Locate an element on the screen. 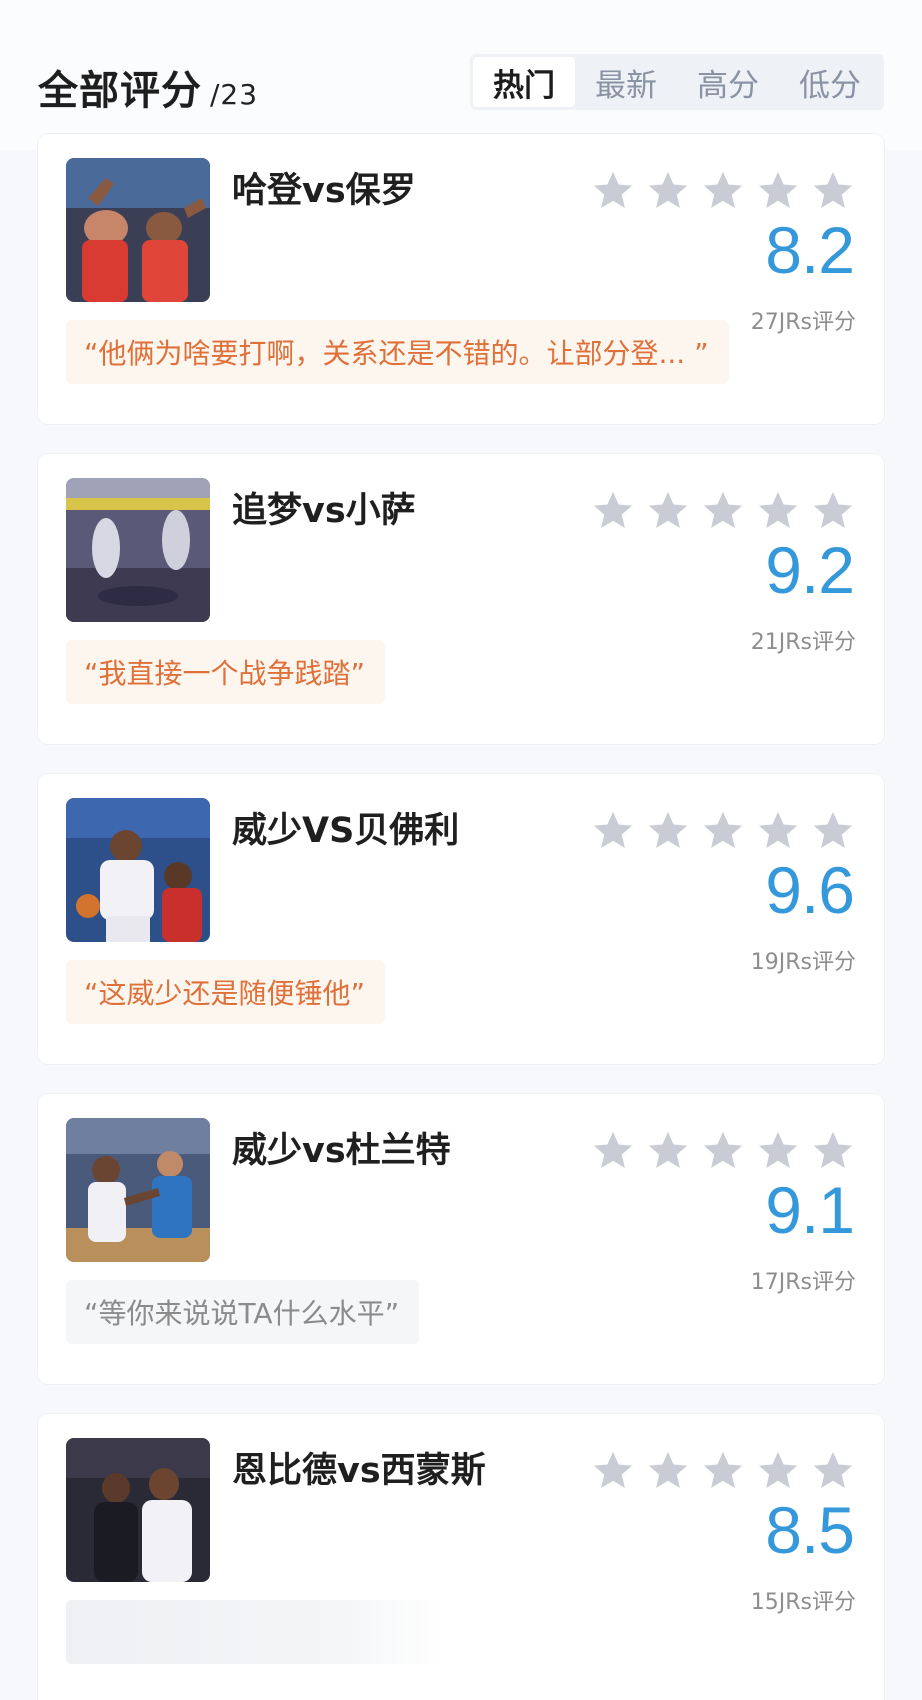 Image resolution: width=922 pixels, height=1700 pixels. top-comment: “我直接一个战争践踏” is located at coordinates (226, 672).